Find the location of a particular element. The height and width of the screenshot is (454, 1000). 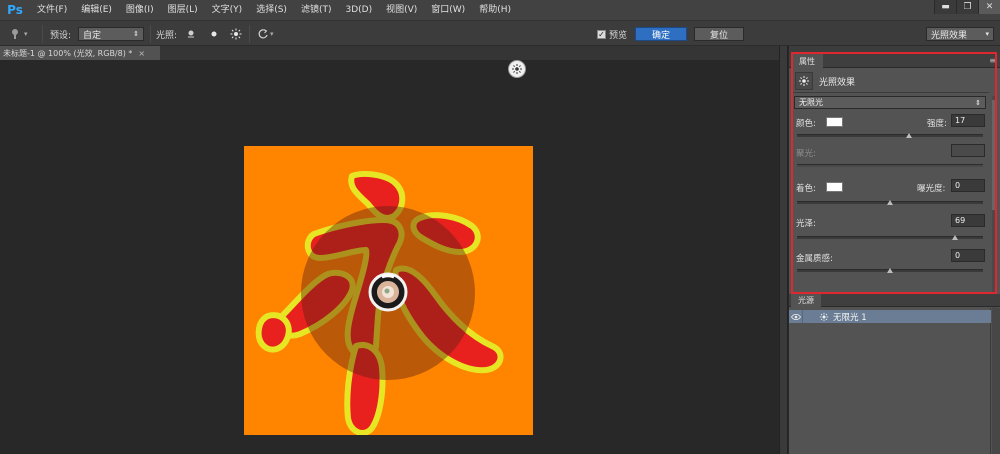

ok-button: 确定 is located at coordinates (661, 34).